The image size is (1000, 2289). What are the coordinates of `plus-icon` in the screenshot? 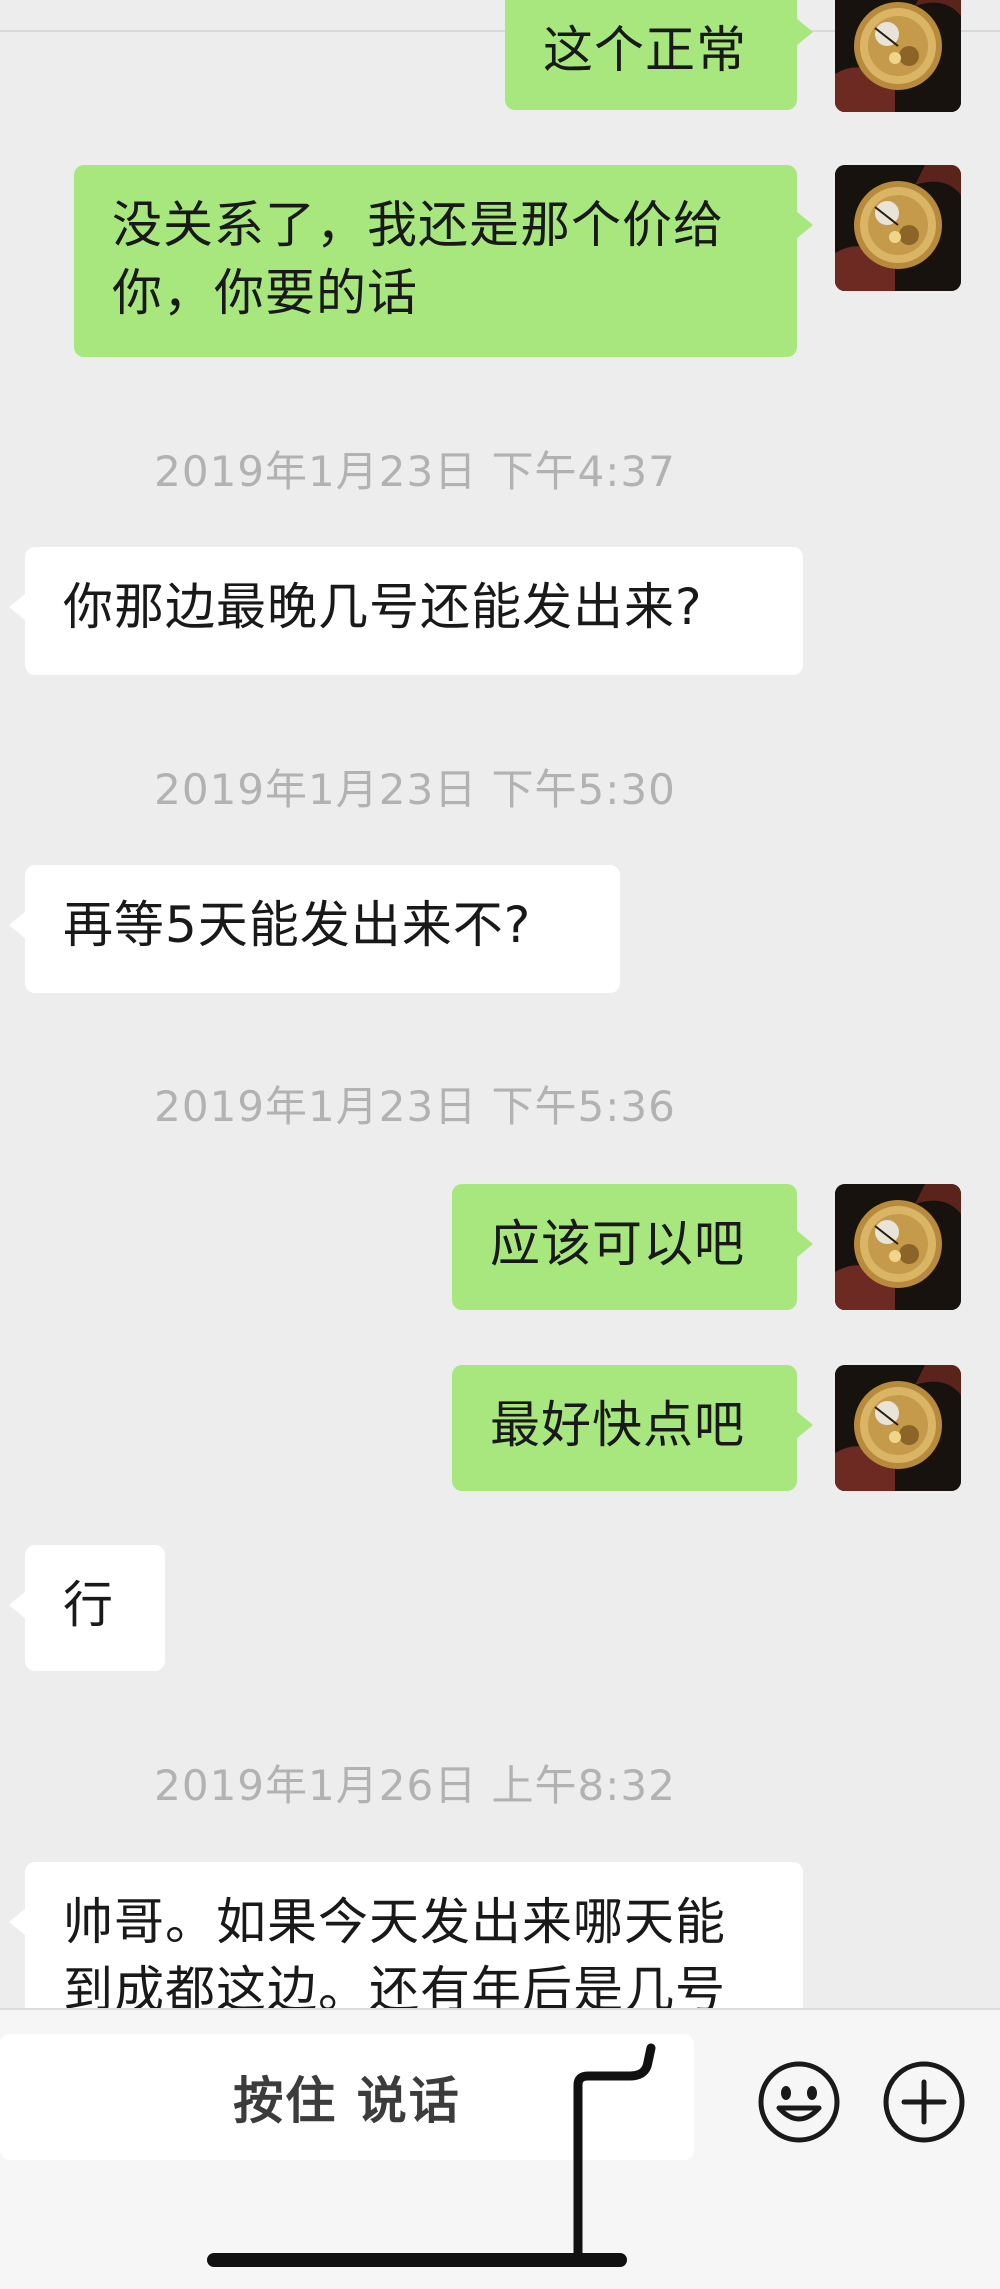 It's located at (924, 2102).